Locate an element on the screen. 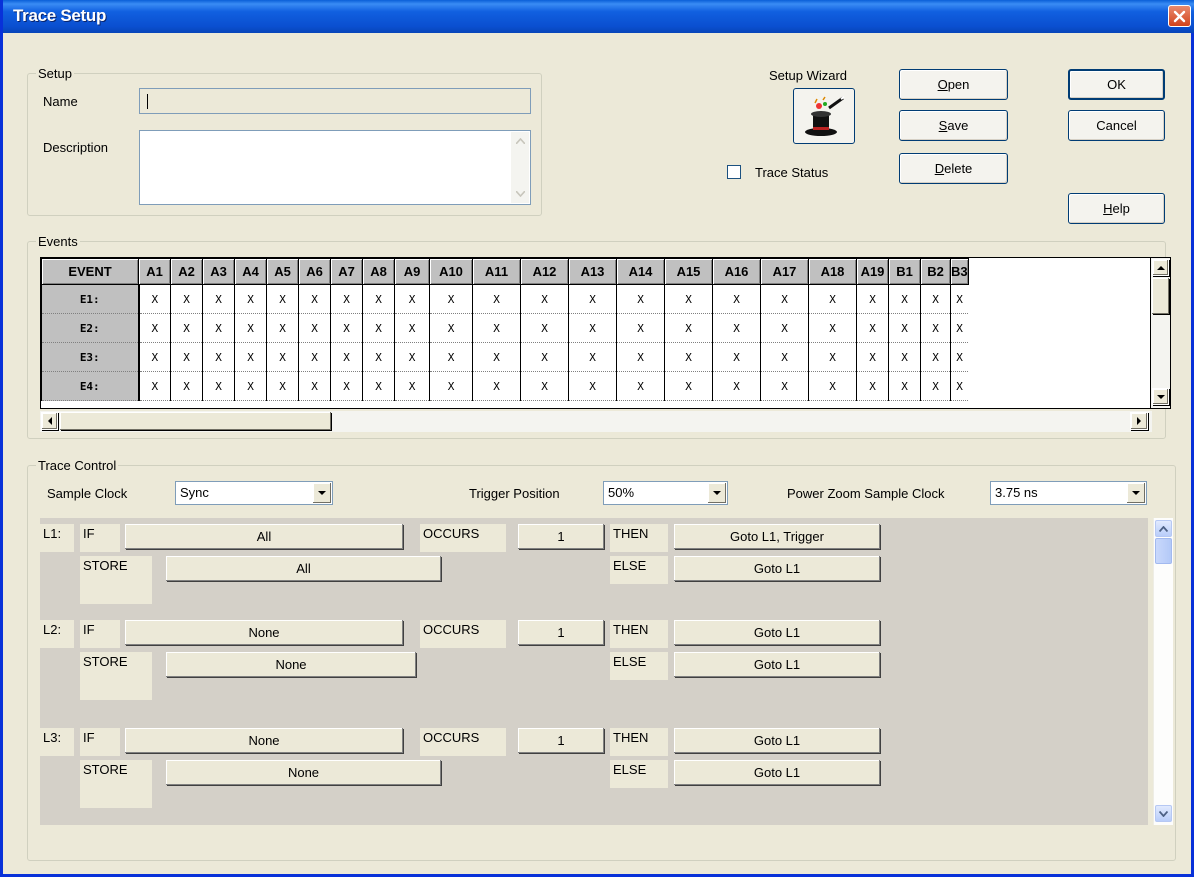 The width and height of the screenshot is (1194, 877). trace-logic-thumb is located at coordinates (1163, 551).